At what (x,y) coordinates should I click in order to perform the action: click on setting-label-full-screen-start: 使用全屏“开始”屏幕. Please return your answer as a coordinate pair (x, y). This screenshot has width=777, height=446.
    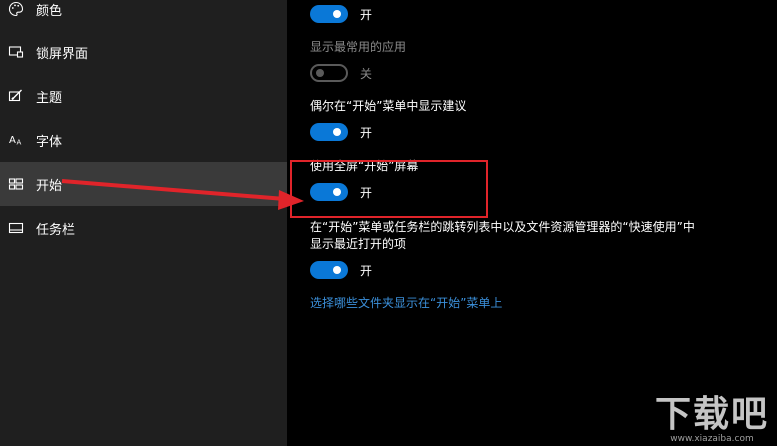
    Looking at the image, I should click on (364, 166).